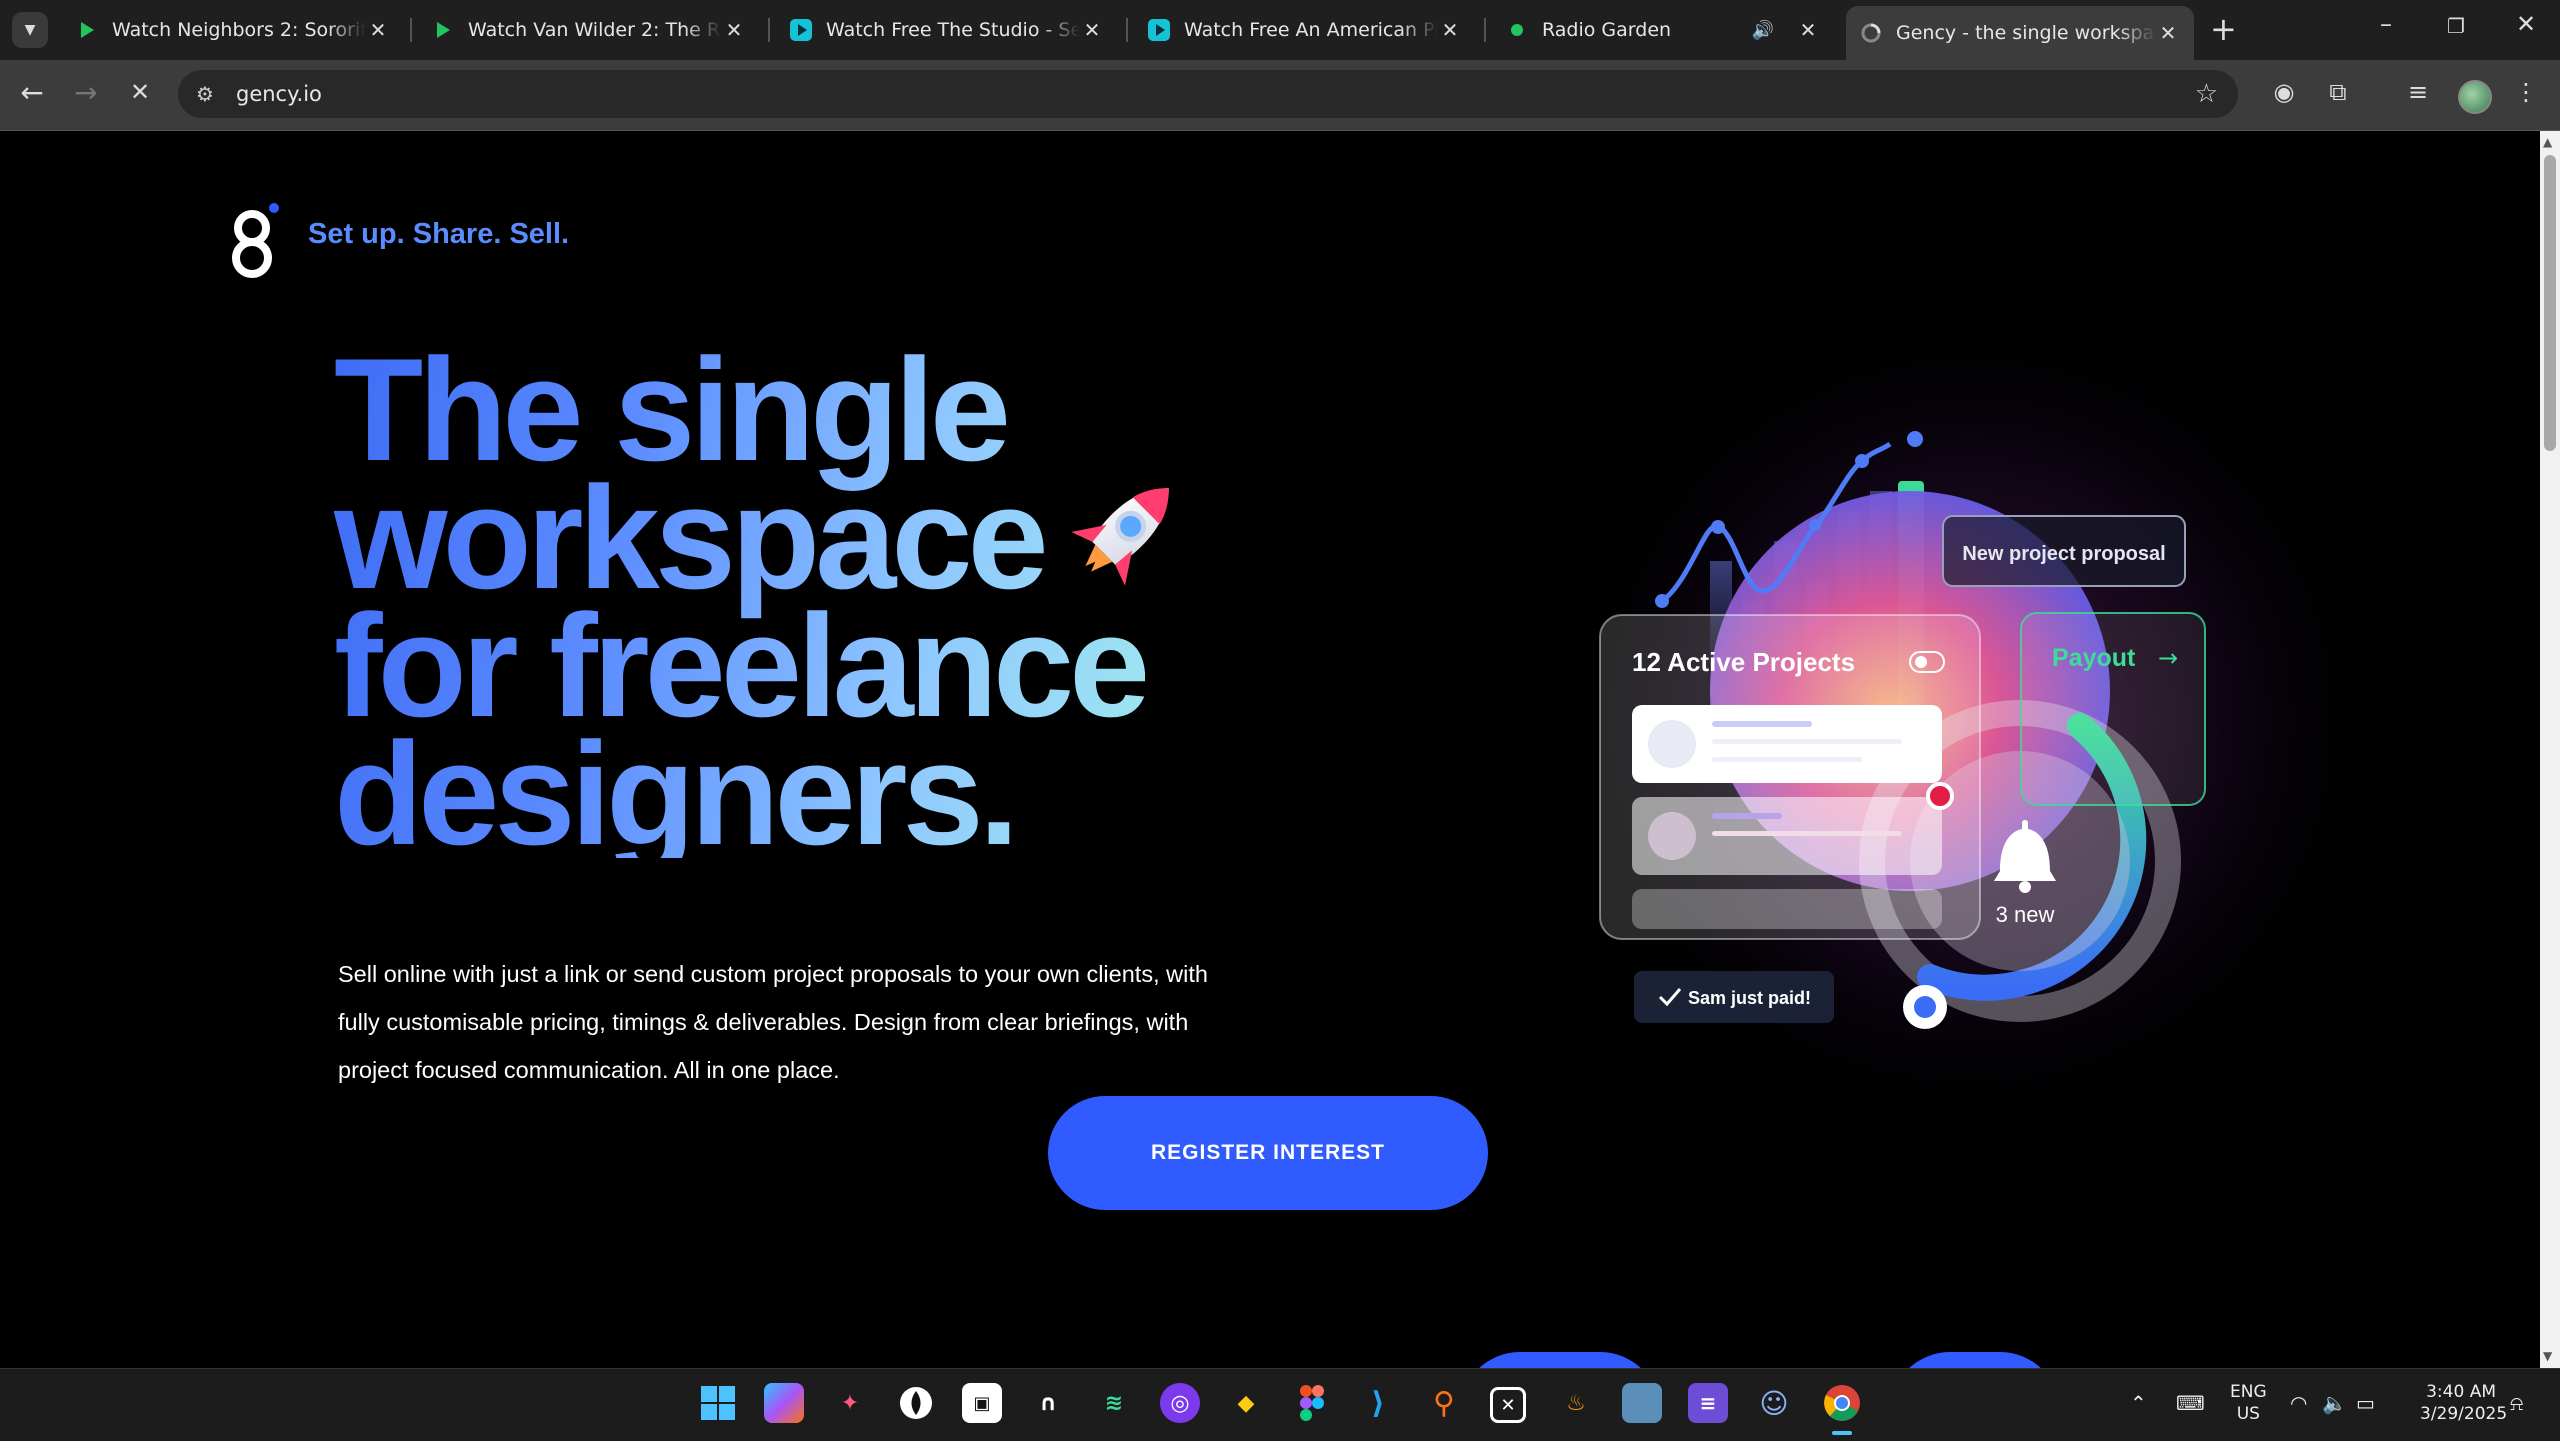 The width and height of the screenshot is (2560, 1441). I want to click on profile-avatar, so click(2475, 97).